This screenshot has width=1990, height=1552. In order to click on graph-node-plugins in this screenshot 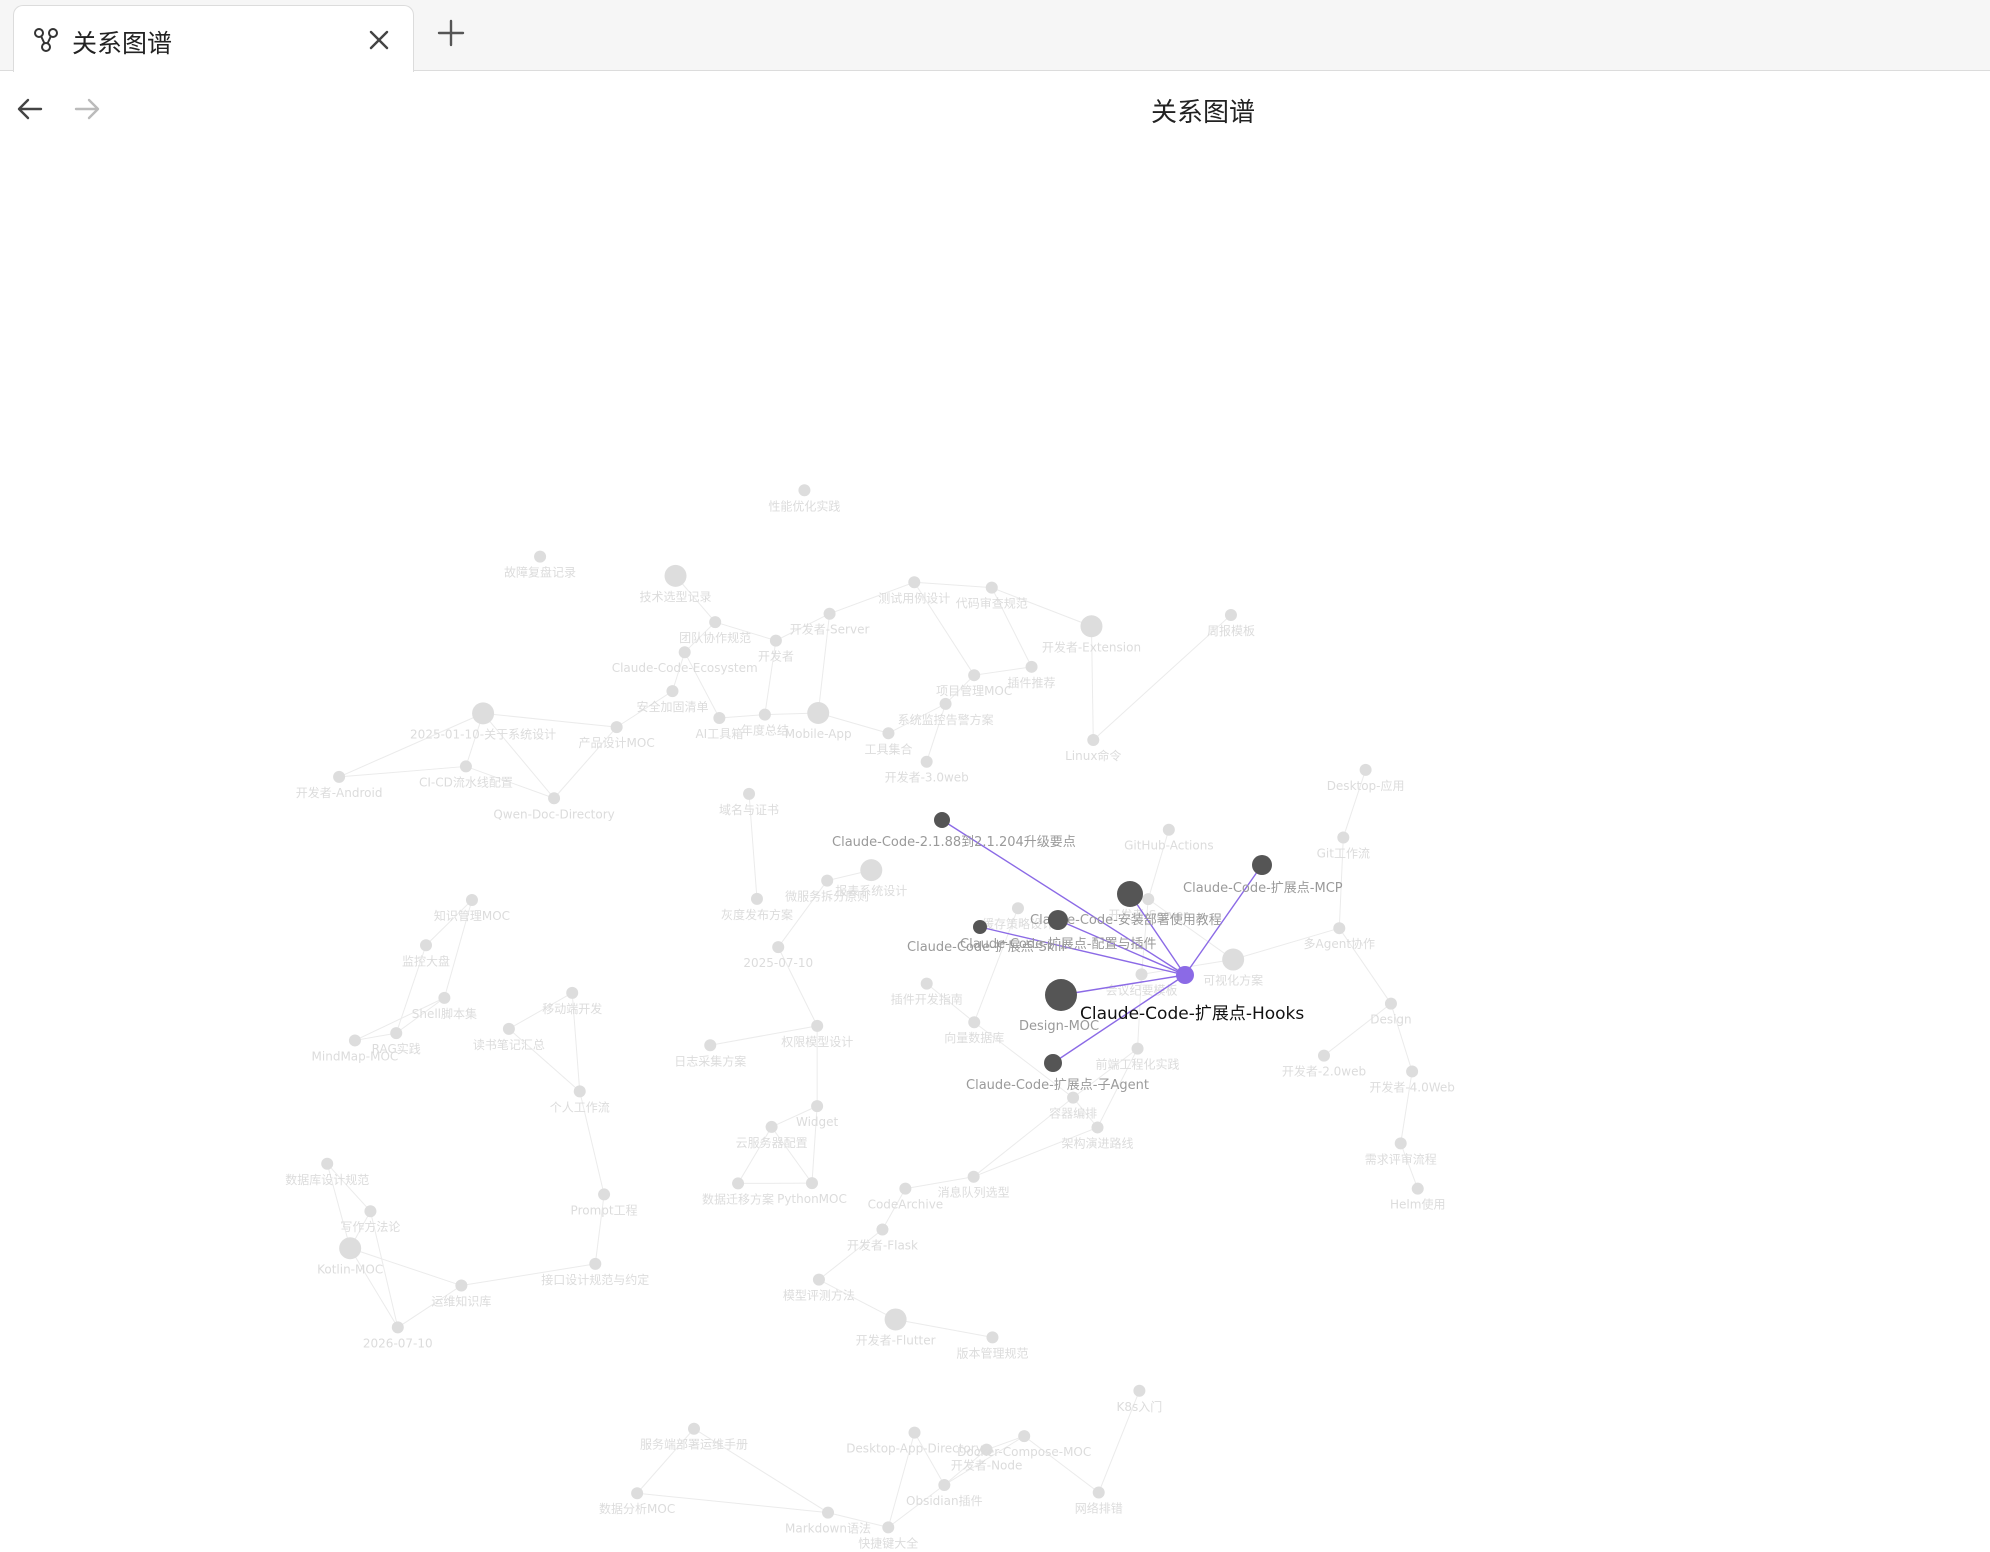, I will do `click(1058, 920)`.